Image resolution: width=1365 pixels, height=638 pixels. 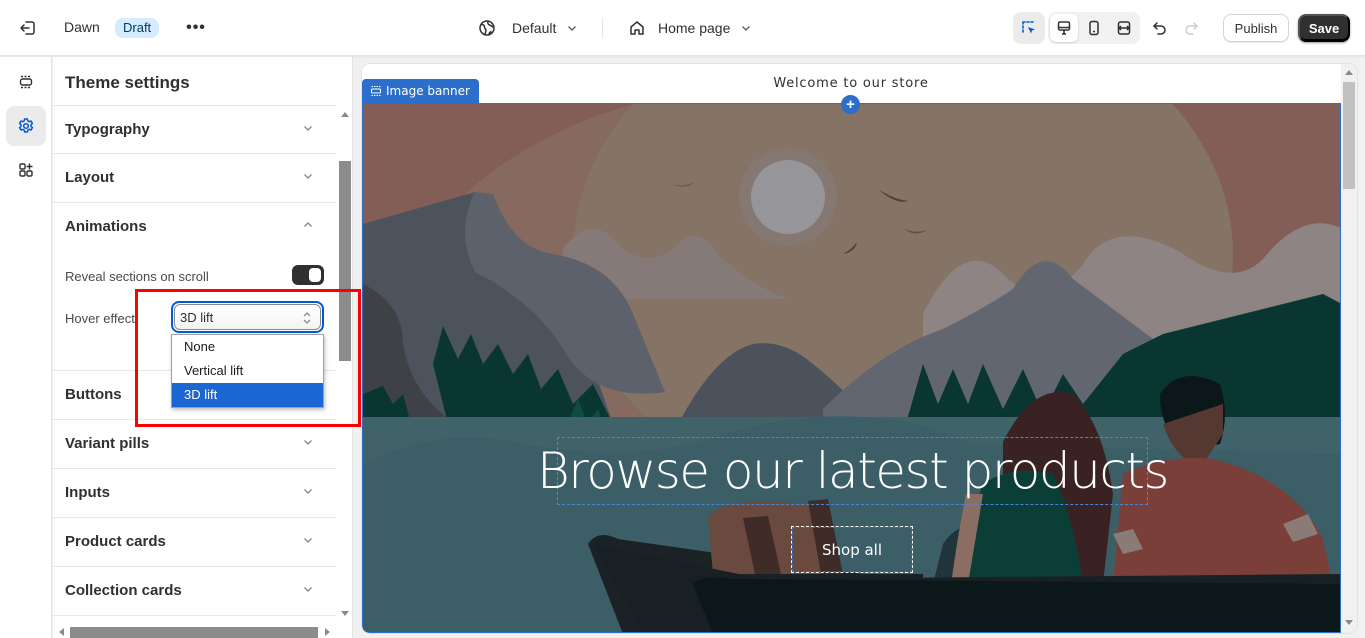 What do you see at coordinates (100, 318) in the screenshot?
I see `hover-effect-label: Hover effect` at bounding box center [100, 318].